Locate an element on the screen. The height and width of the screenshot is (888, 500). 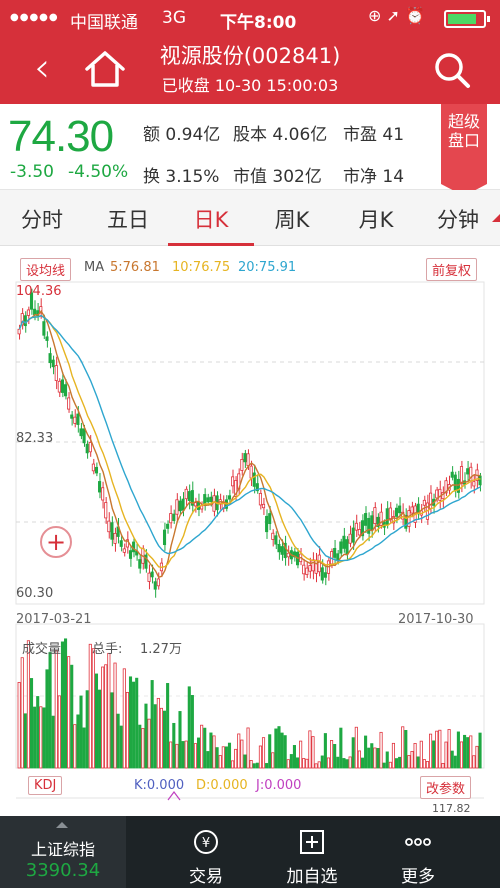
index-ticker: 上证综指 3390.34 is located at coordinates (63, 852).